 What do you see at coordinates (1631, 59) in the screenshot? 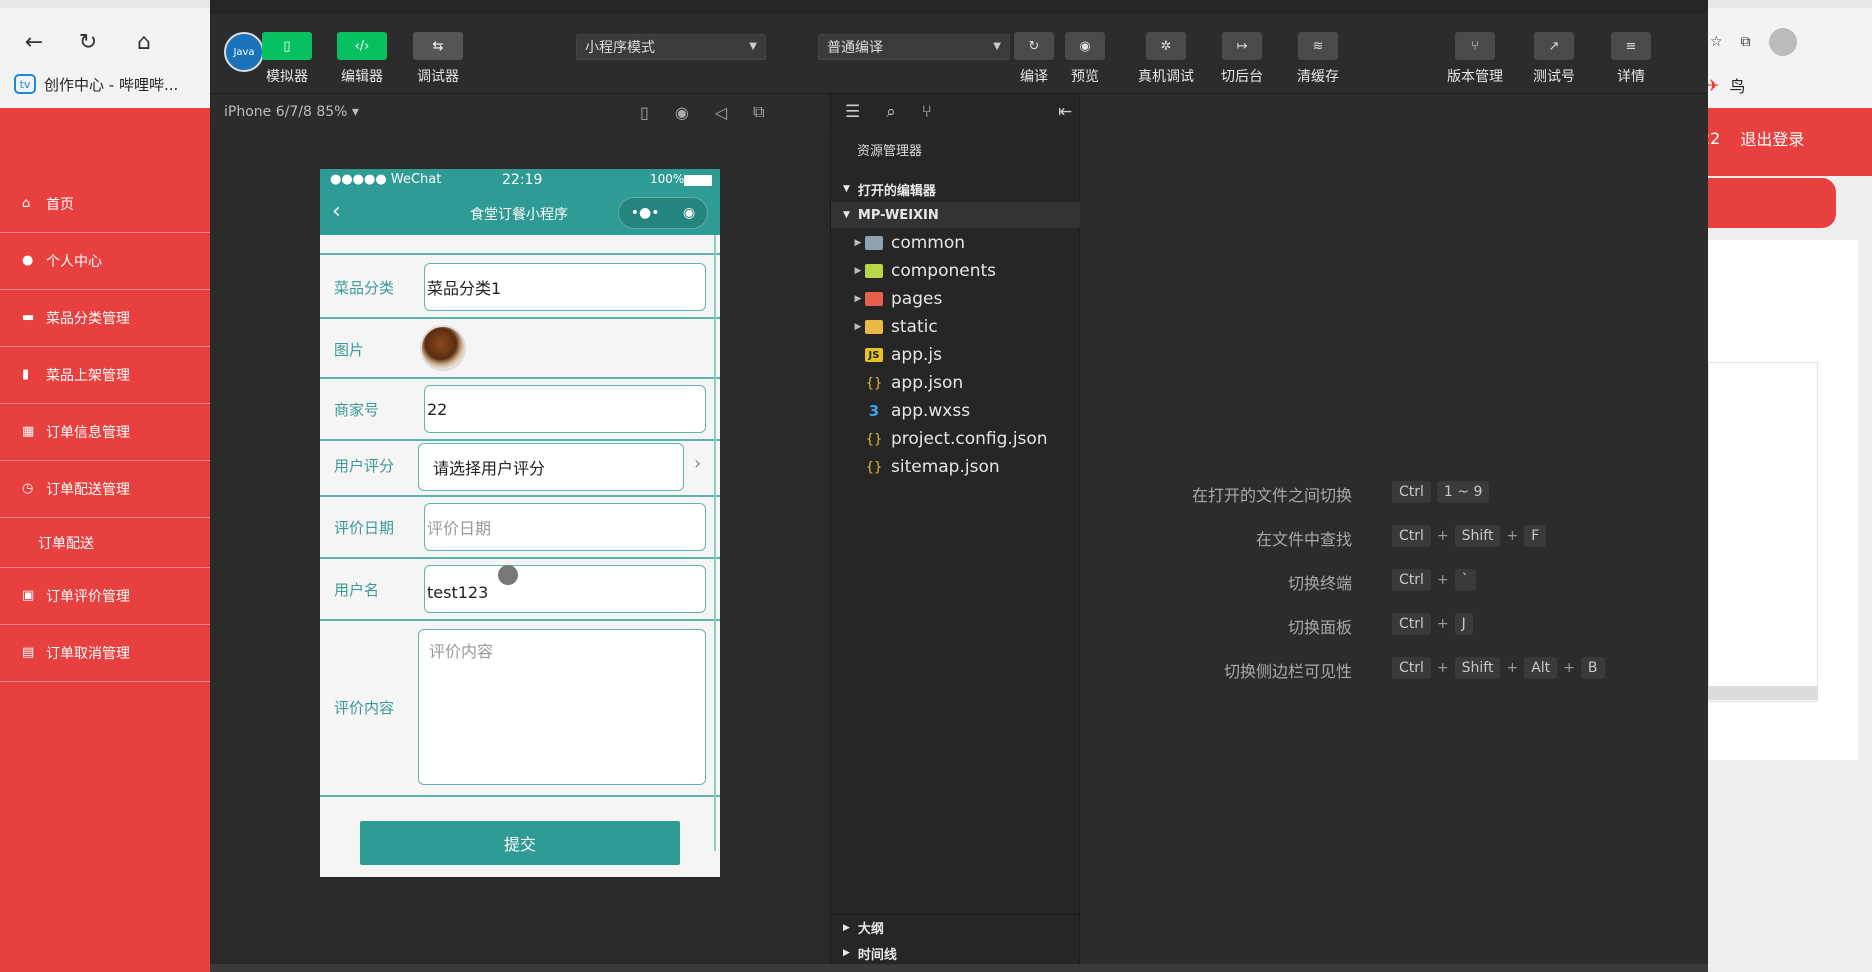
I see `details-button: ≡ 详情` at bounding box center [1631, 59].